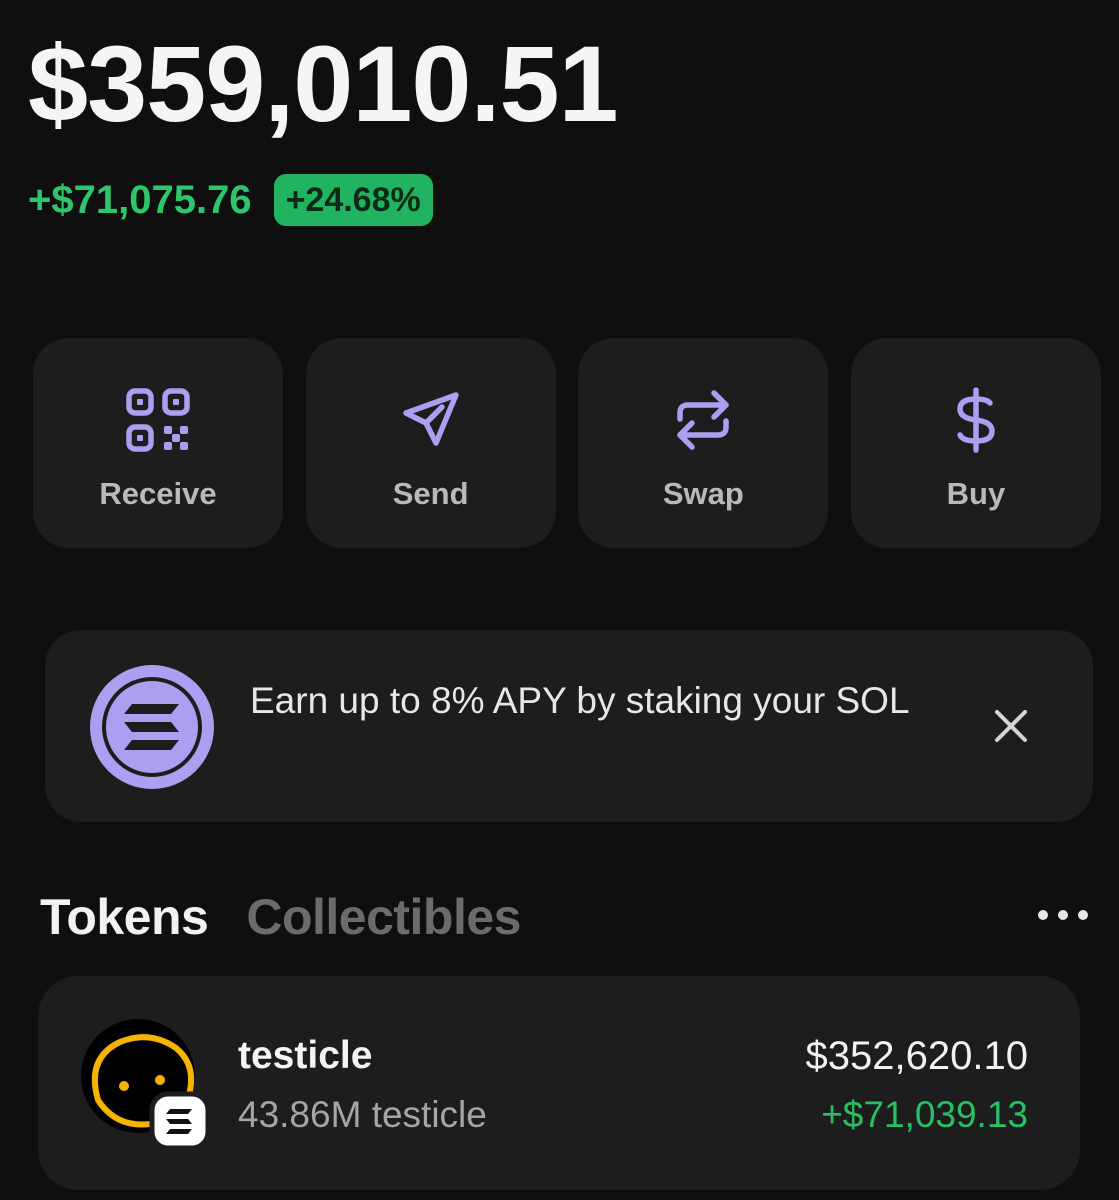  Describe the element at coordinates (383, 917) in the screenshot. I see `tab-collectibles: Collectibles` at that location.